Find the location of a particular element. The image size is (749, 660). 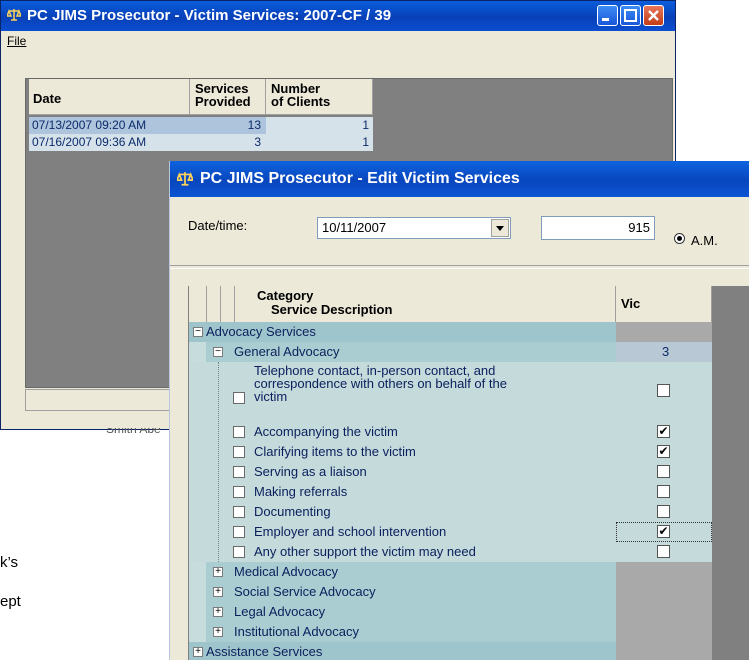

date-combobox: 10/11/2007 is located at coordinates (414, 228).